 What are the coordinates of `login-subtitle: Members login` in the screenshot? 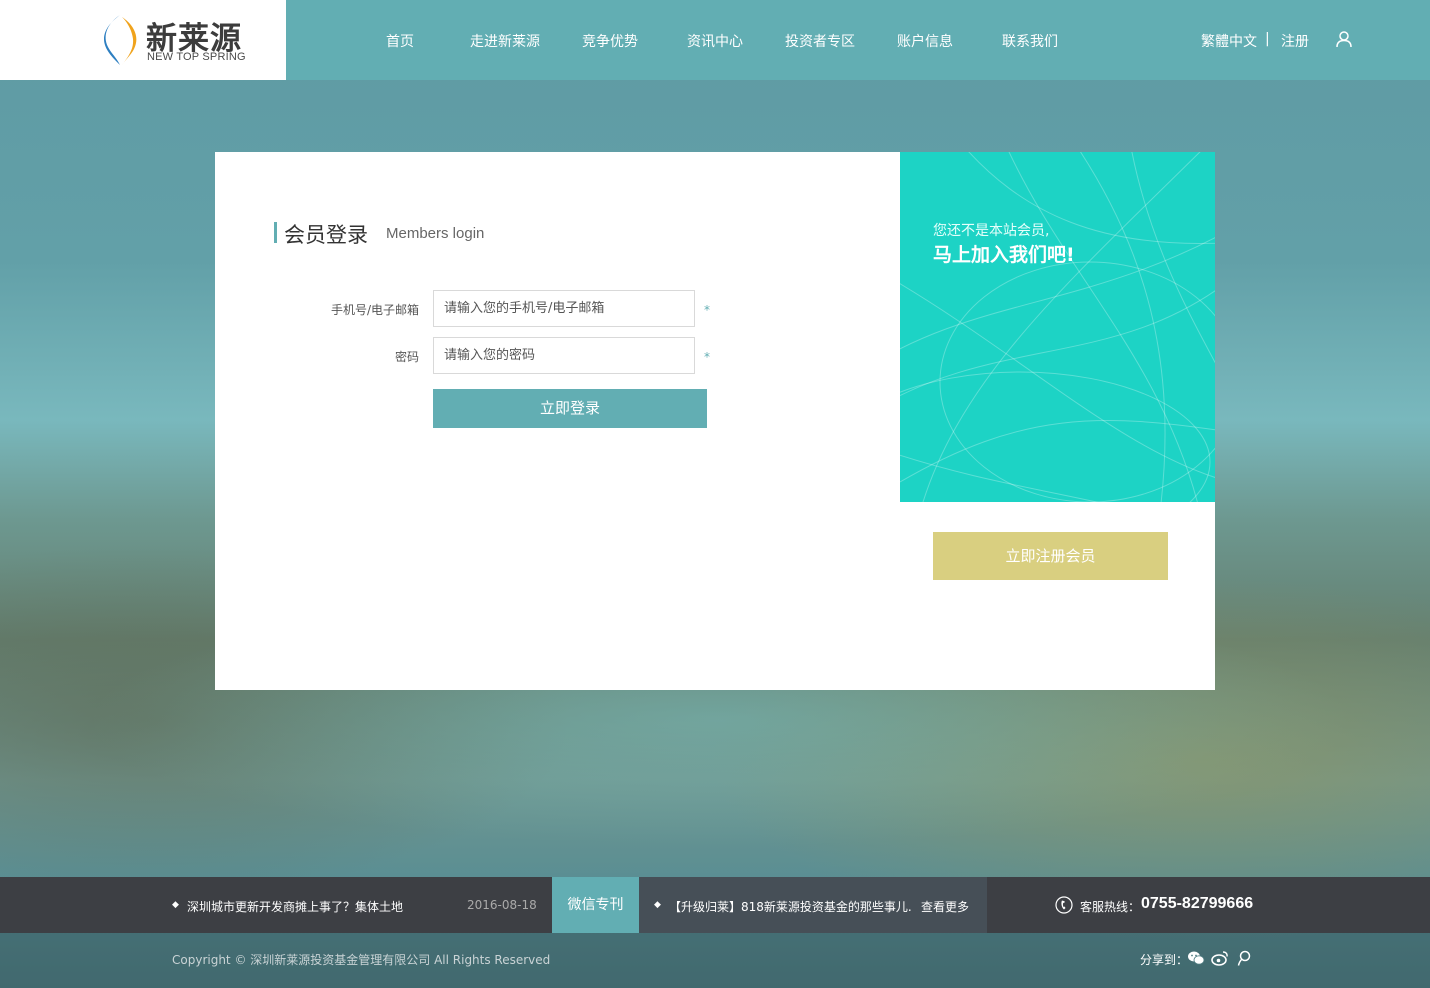 It's located at (435, 233).